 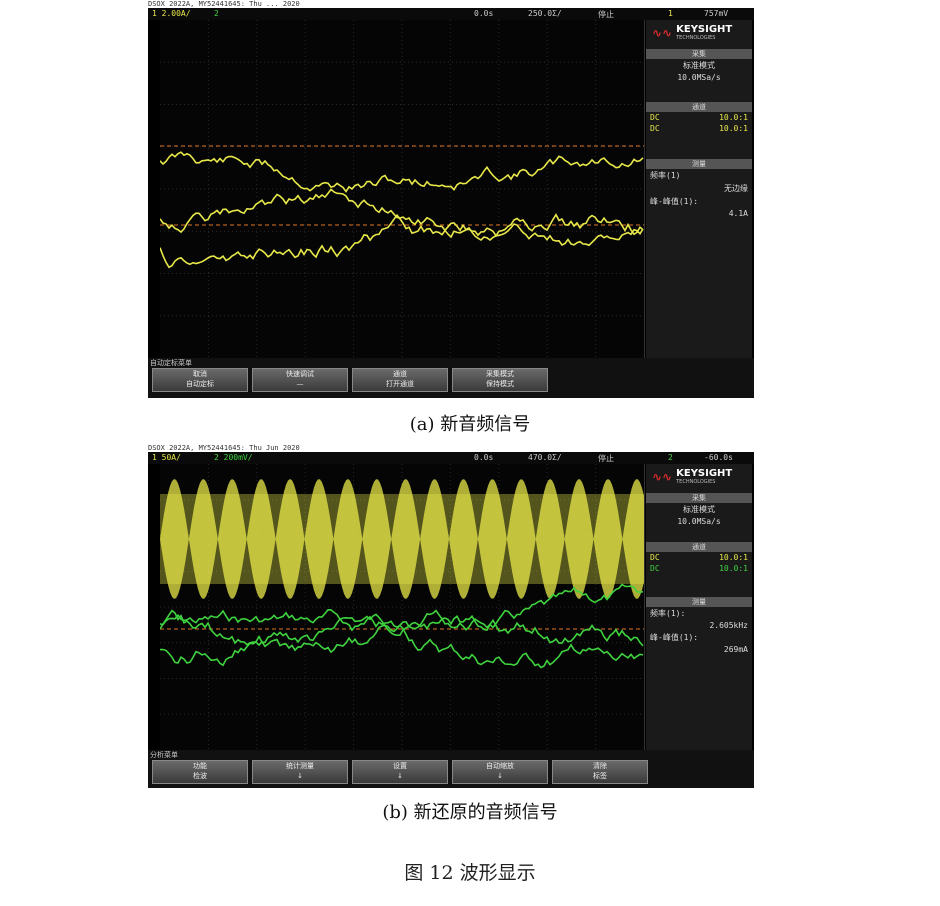 I want to click on meas1-value: 无边缘, so click(x=736, y=188).